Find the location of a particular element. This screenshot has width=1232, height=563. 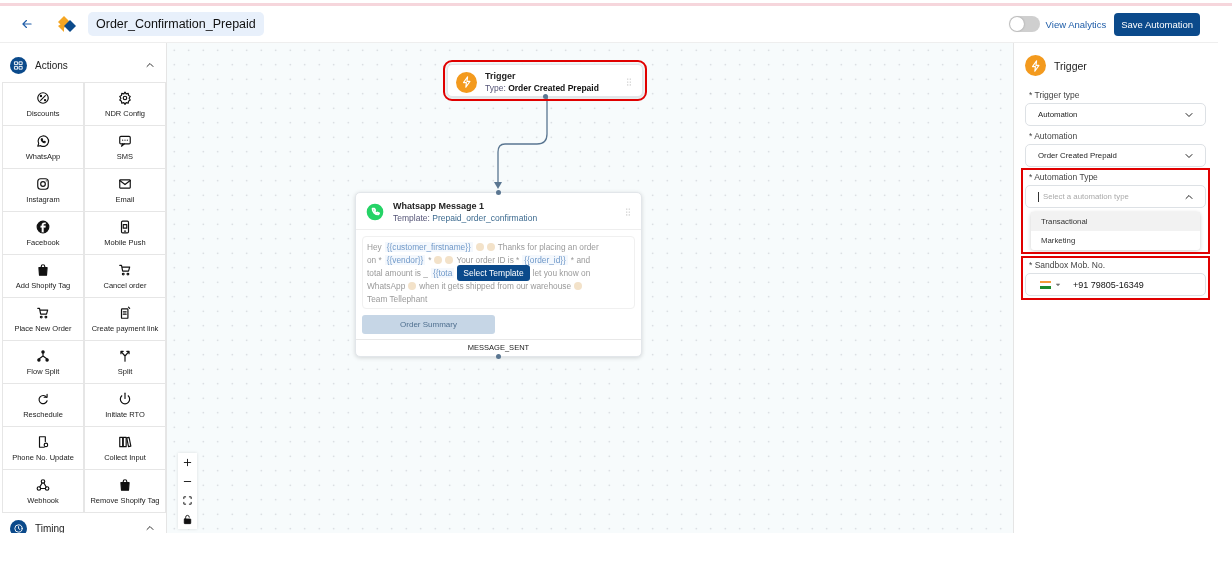

message-text: * and is located at coordinates (580, 259).